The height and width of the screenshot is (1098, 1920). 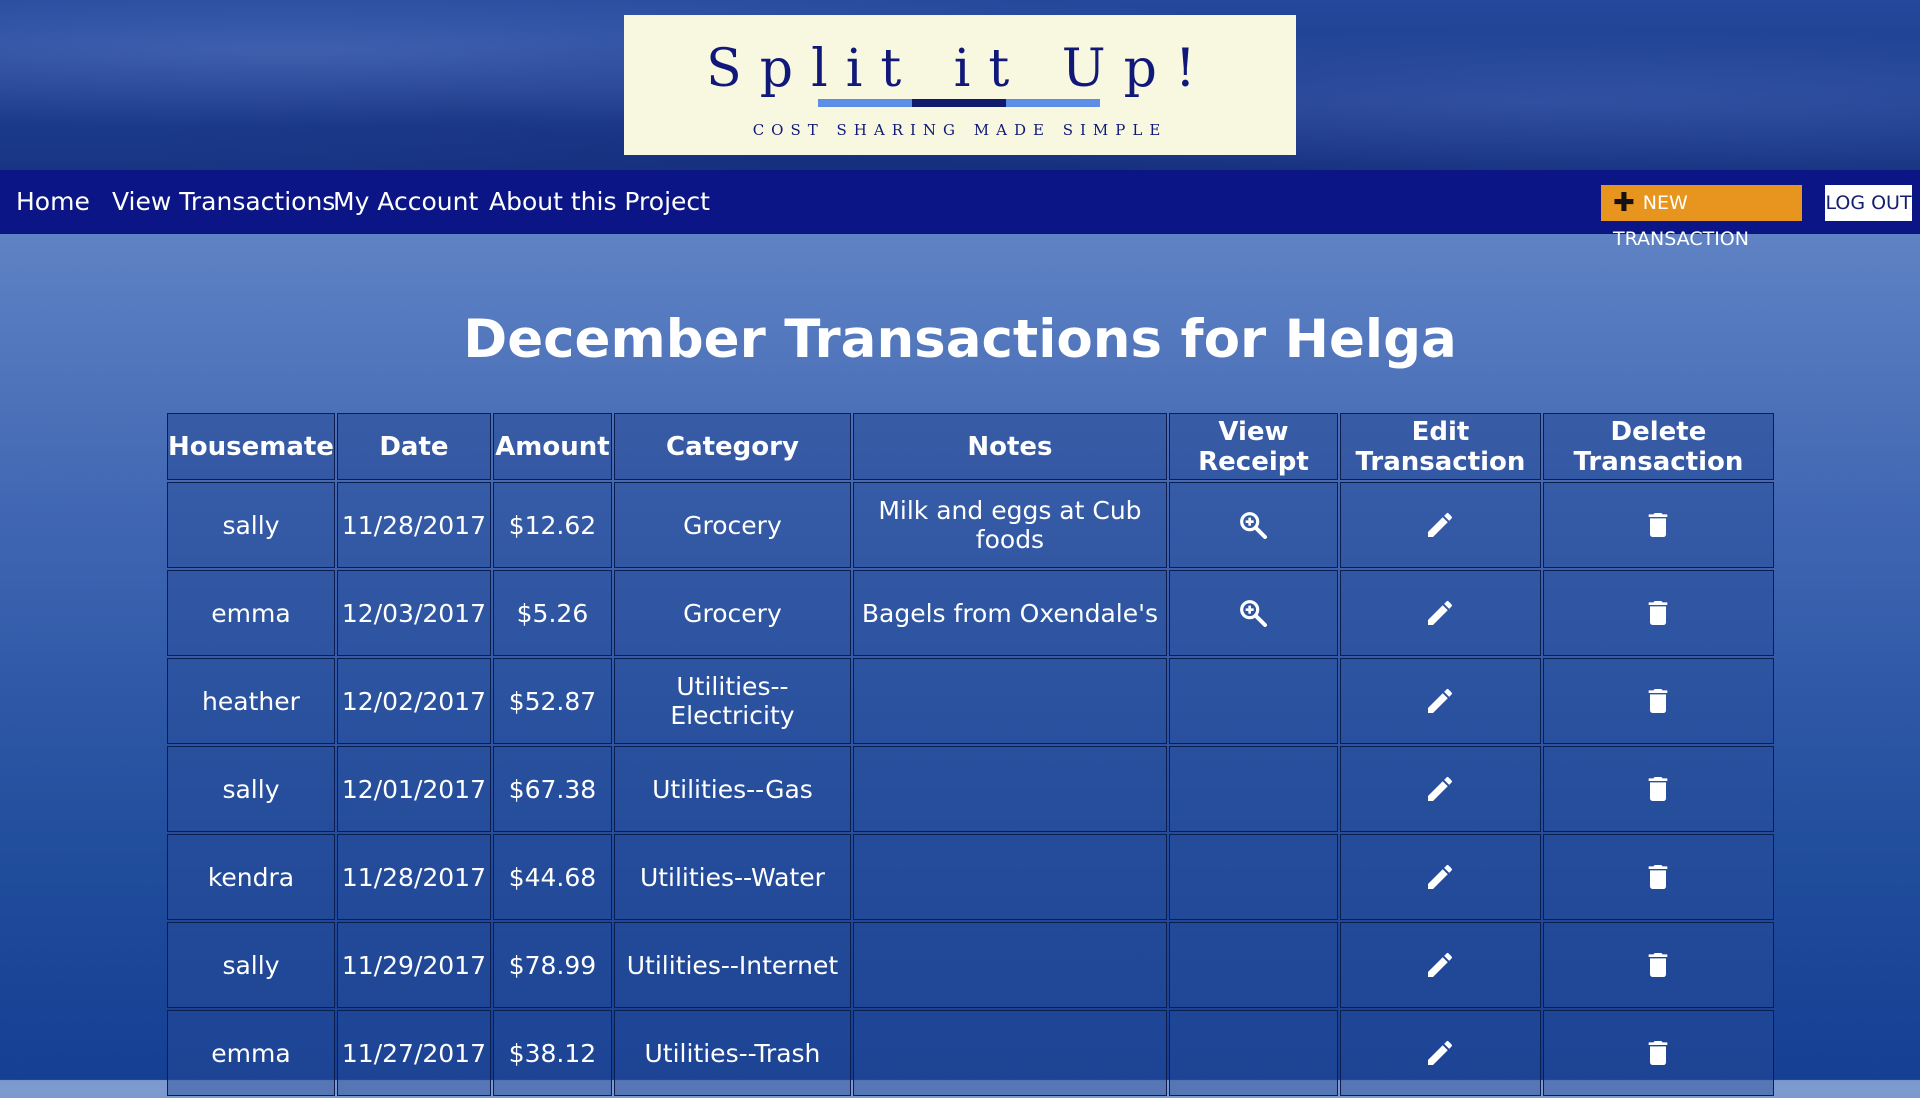 What do you see at coordinates (1624, 203) in the screenshot?
I see `plus-icon: ✚` at bounding box center [1624, 203].